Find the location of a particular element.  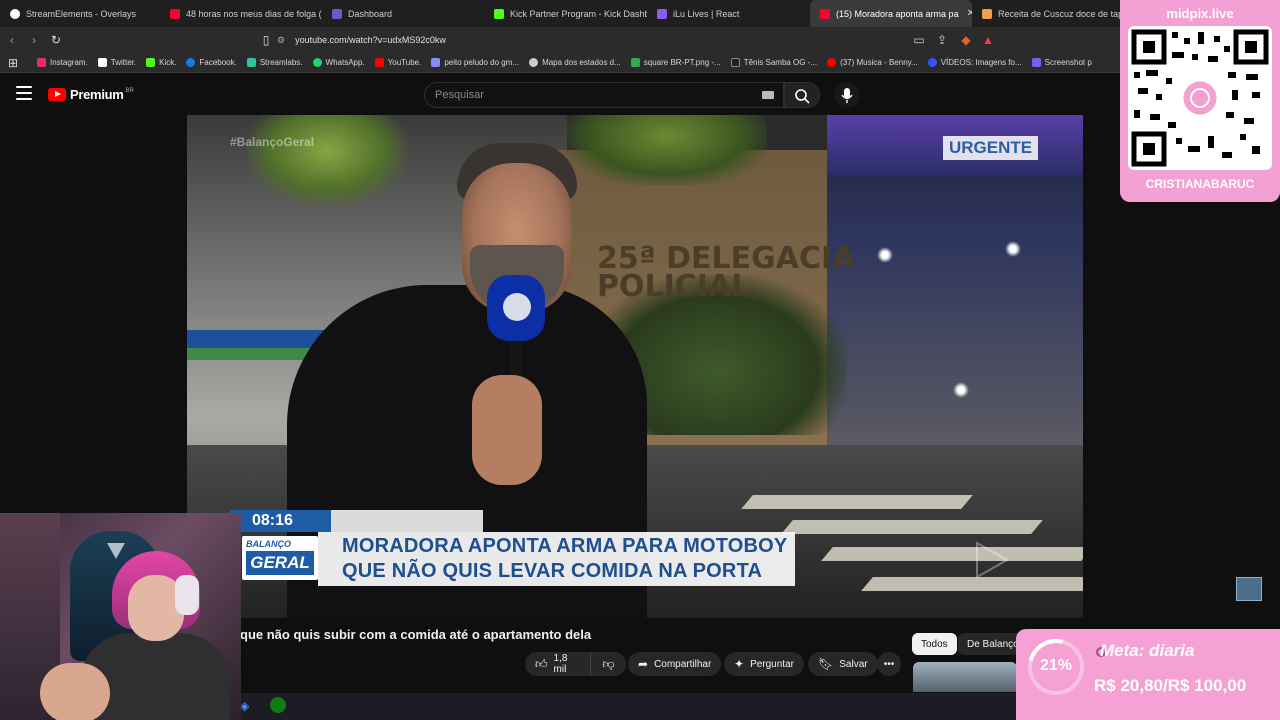

youtube-premium-logo: Premium BR is located at coordinates (91, 94).